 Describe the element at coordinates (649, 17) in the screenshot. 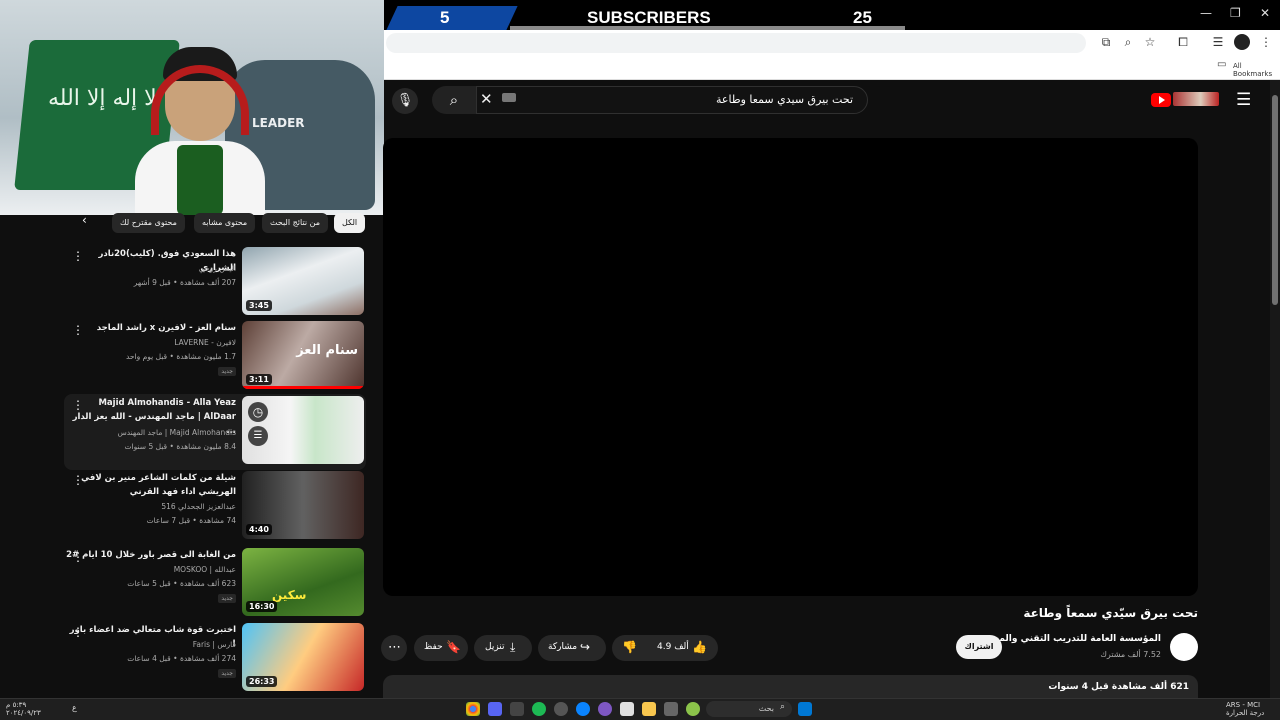

I see `subscriber-label: SUBSCRIBERS` at that location.